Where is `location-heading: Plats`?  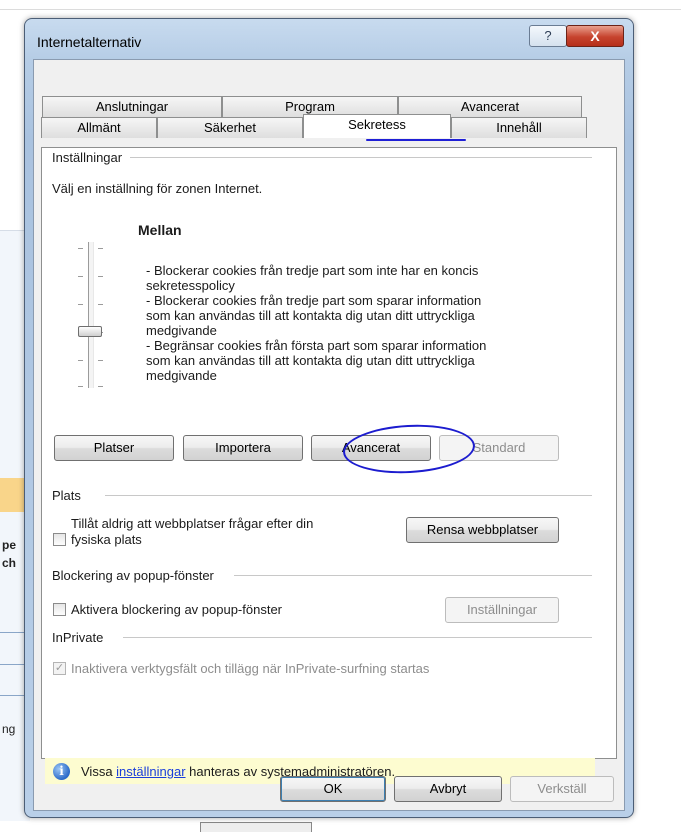 location-heading: Plats is located at coordinates (78, 495).